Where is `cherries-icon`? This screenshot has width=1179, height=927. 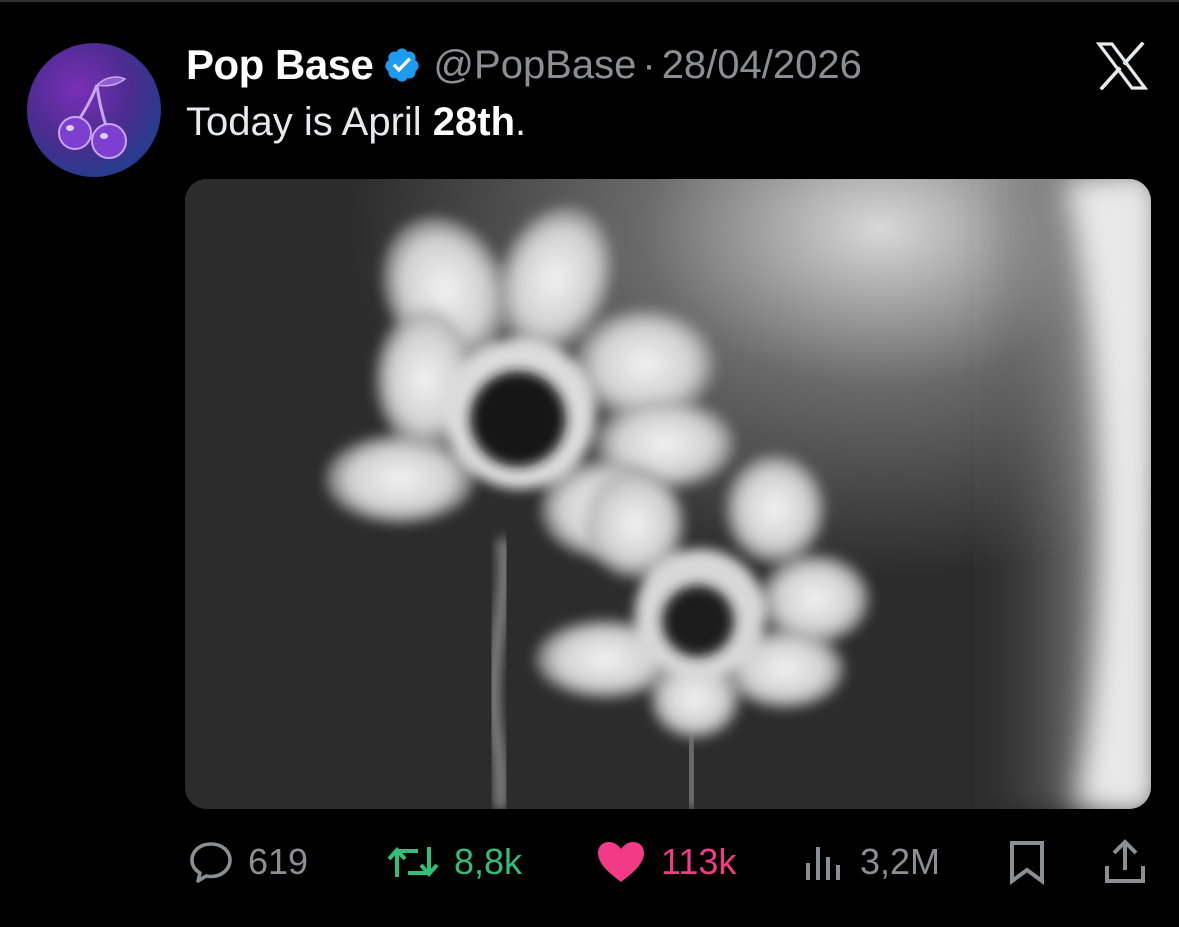
cherries-icon is located at coordinates (92, 117).